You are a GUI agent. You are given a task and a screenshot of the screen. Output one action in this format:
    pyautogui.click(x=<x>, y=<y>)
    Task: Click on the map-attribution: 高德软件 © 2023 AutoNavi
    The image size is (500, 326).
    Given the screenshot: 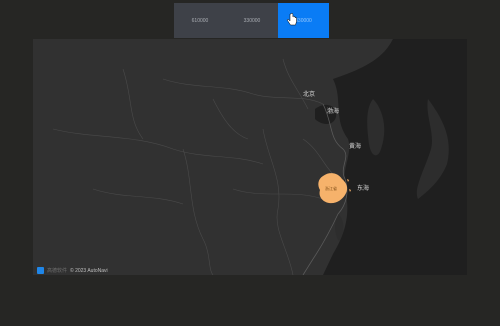 What is the action you would take?
    pyautogui.click(x=72, y=270)
    